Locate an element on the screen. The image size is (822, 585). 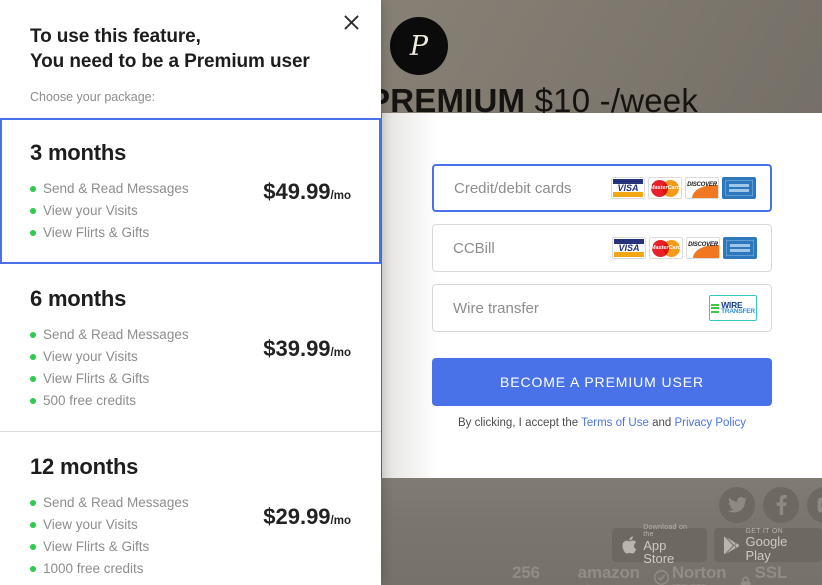
modal-subtitle: Choose your package: is located at coordinates (93, 96).